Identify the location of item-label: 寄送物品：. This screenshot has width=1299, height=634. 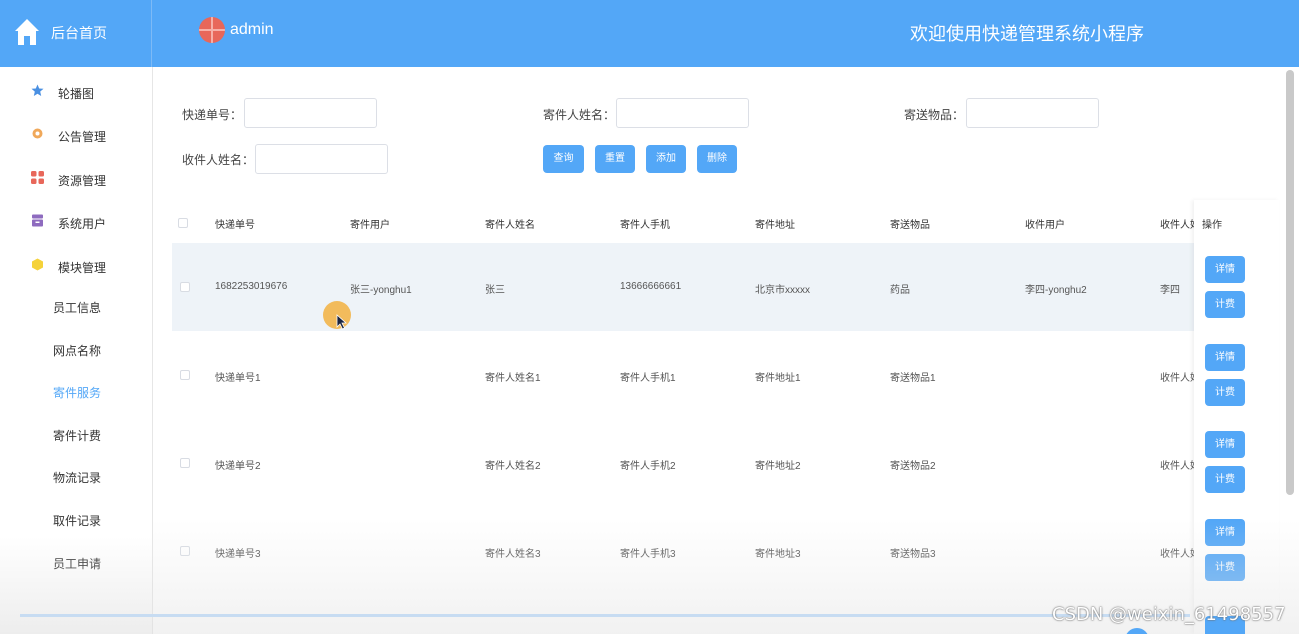
(934, 115).